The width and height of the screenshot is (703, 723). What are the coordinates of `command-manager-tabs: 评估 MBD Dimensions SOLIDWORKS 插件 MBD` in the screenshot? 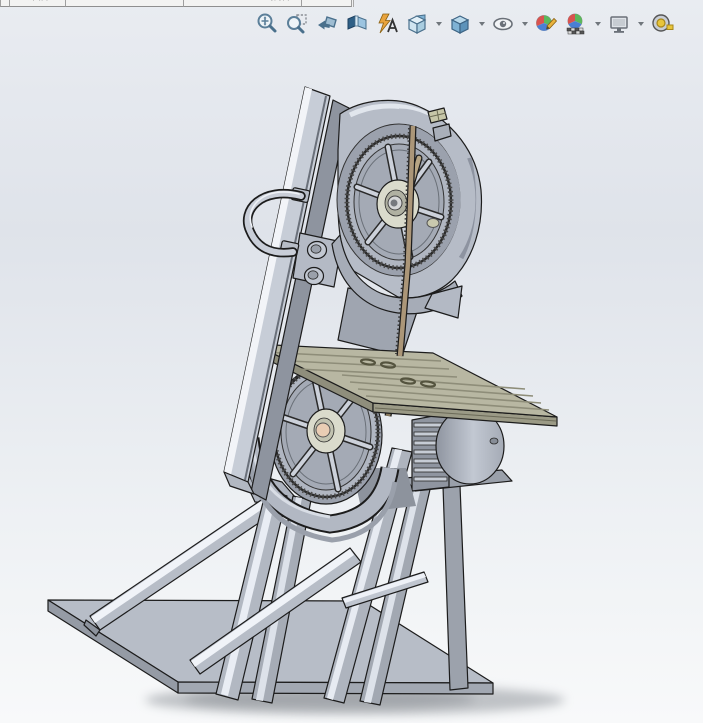 It's located at (177, 3).